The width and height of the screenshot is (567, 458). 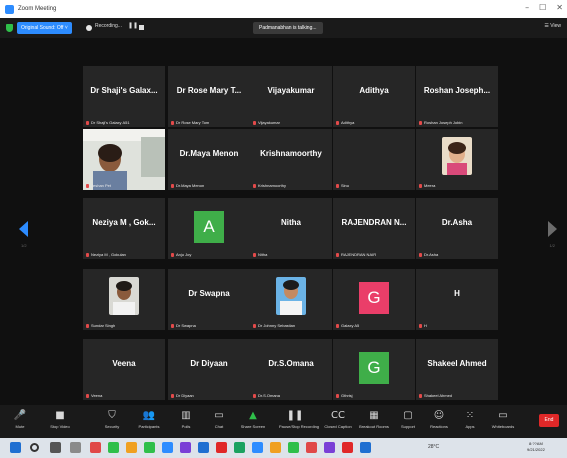 What do you see at coordinates (374, 299) in the screenshot?
I see `participant-tile: G Galaxy A5` at bounding box center [374, 299].